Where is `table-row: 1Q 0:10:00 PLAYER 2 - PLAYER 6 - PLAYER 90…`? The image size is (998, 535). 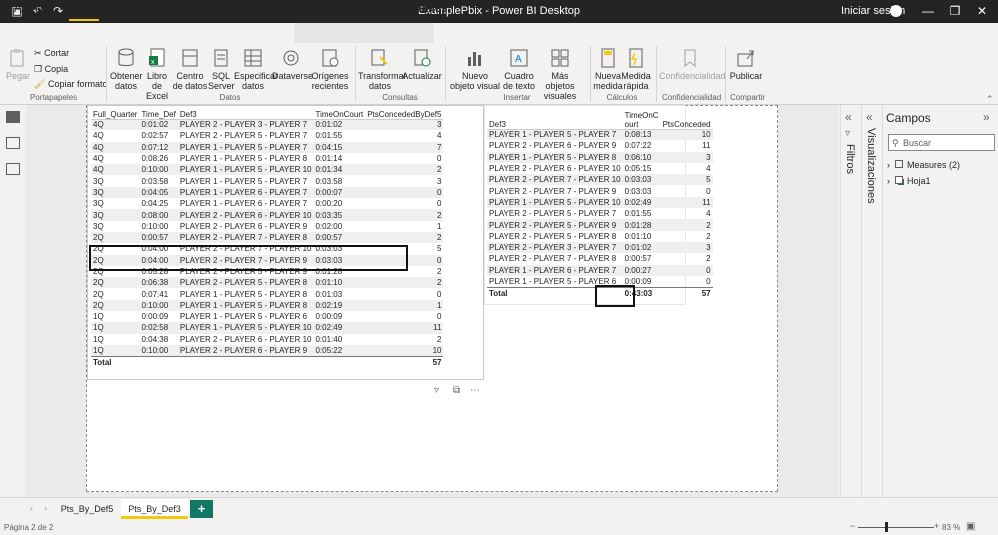
table-row: 1Q 0:10:00 PLAYER 2 - PLAYER 6 - PLAYER 90… is located at coordinates (267, 350).